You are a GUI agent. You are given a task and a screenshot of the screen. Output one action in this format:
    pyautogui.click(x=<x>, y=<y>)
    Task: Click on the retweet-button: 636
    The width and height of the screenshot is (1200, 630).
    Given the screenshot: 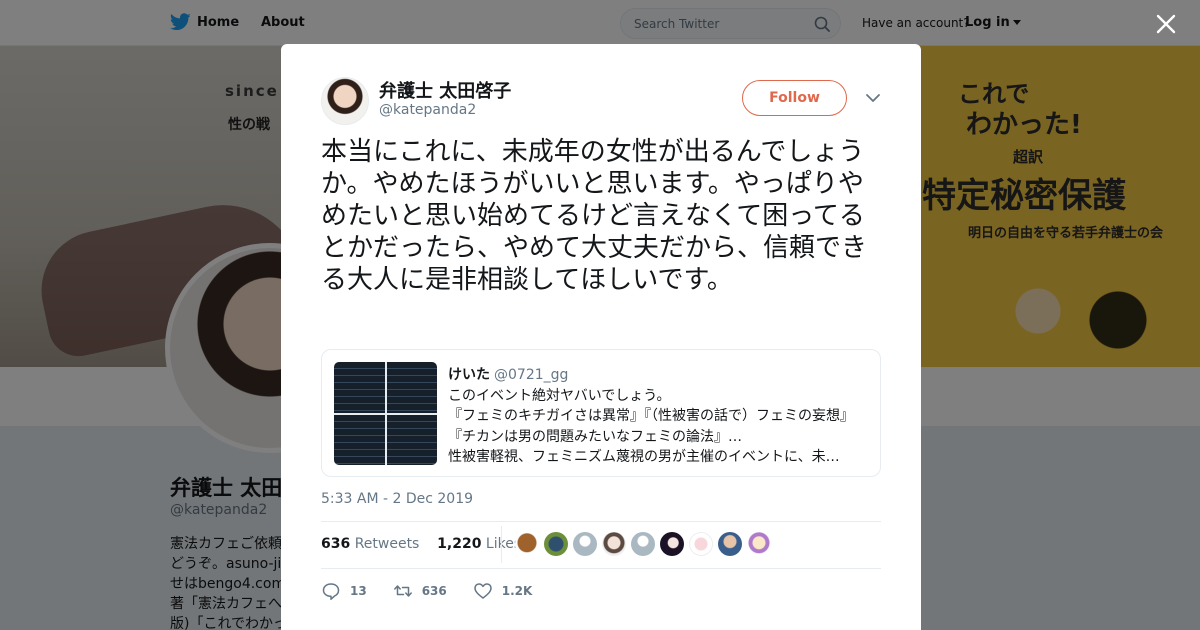 What is the action you would take?
    pyautogui.click(x=420, y=591)
    